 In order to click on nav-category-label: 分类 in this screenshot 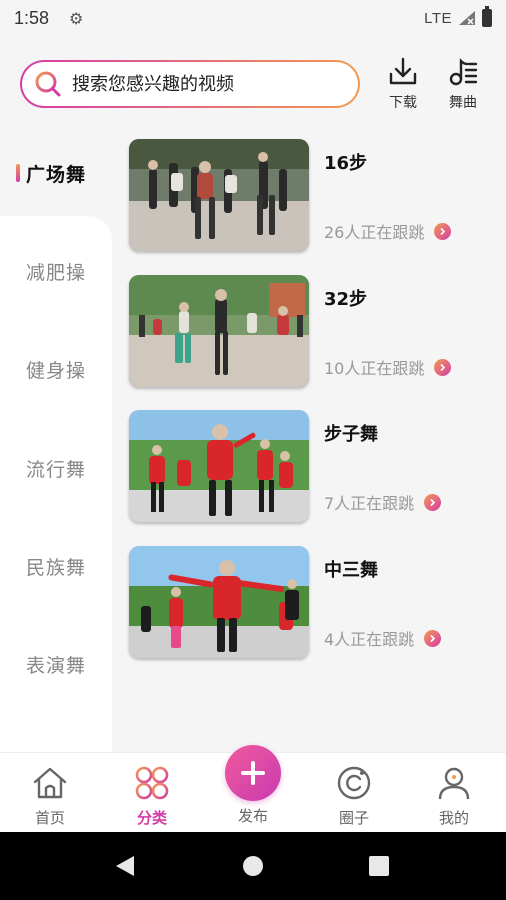, I will do `click(151, 818)`.